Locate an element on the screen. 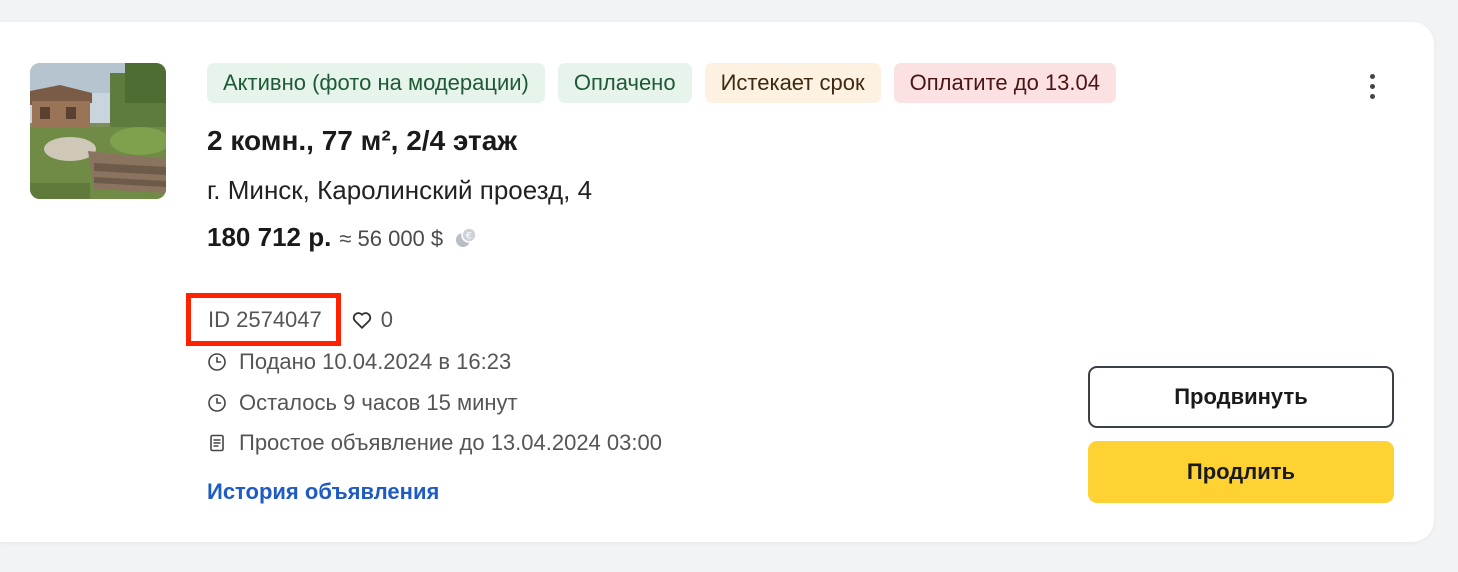  listing-id-highlight: ID 2574047 is located at coordinates (263, 319).